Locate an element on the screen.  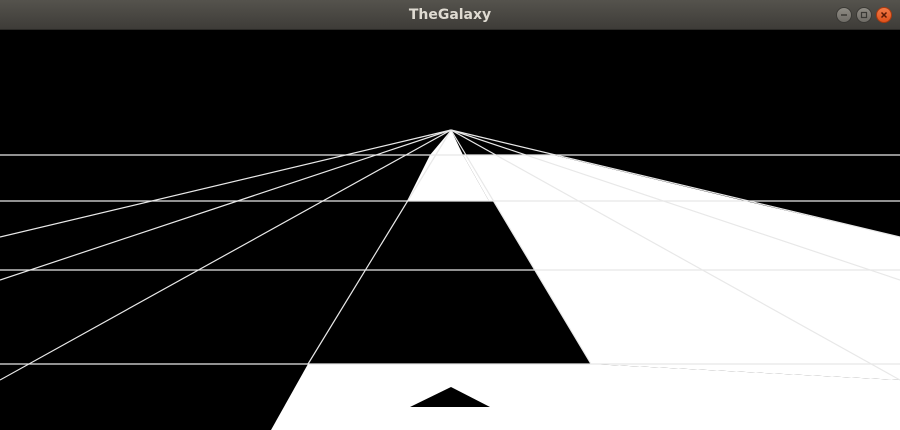
close-icon is located at coordinates (884, 15).